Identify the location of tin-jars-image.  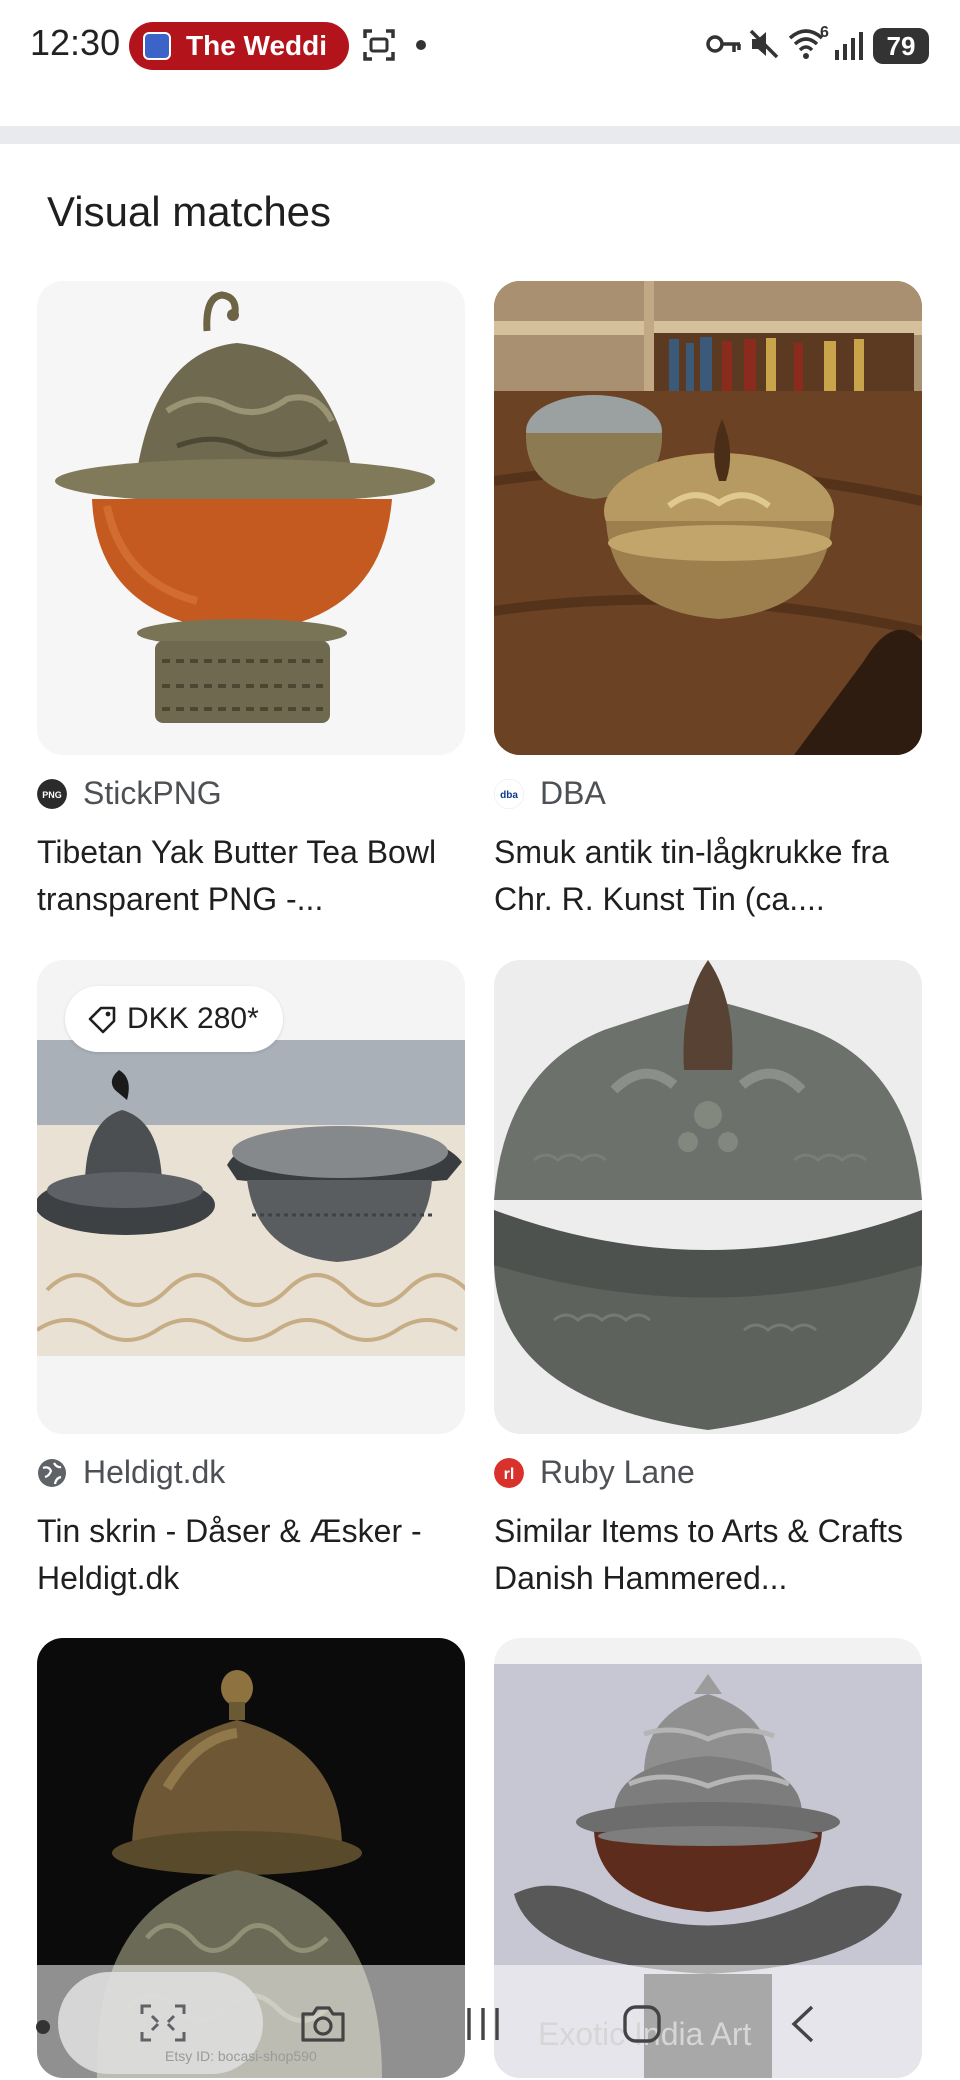
(708, 518).